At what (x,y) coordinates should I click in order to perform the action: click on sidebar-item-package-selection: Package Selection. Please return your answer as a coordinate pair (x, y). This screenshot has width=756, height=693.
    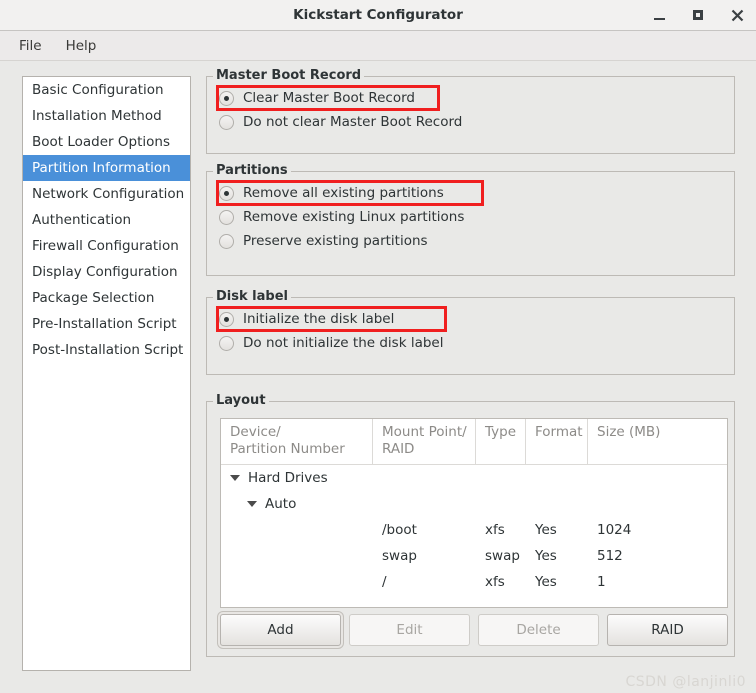
    Looking at the image, I should click on (106, 298).